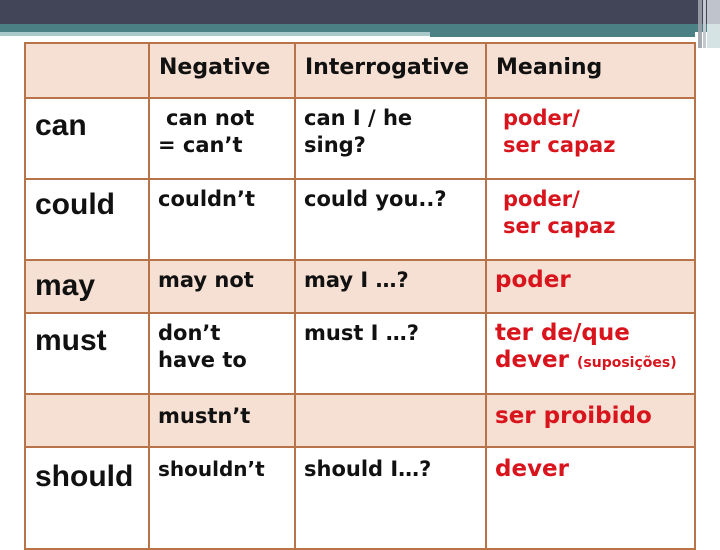 This screenshot has height=550, width=720. Describe the element at coordinates (87, 70) in the screenshot. I see `header-cell-empty` at that location.